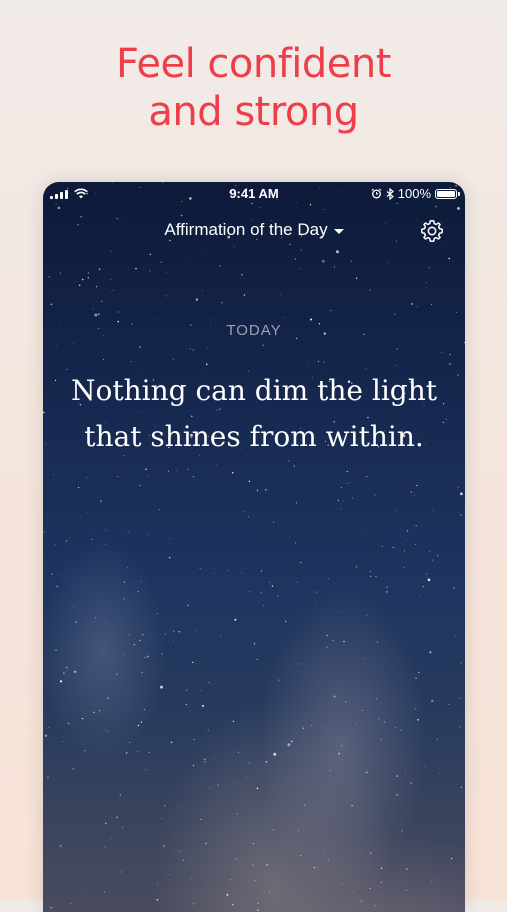  What do you see at coordinates (338, 231) in the screenshot?
I see `caret-down-icon` at bounding box center [338, 231].